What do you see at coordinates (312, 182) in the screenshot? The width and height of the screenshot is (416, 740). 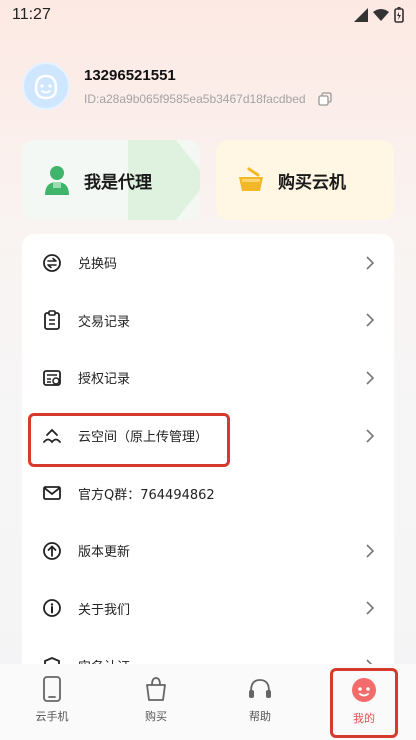 I see `buy-cloud-card-label: 购买云机` at bounding box center [312, 182].